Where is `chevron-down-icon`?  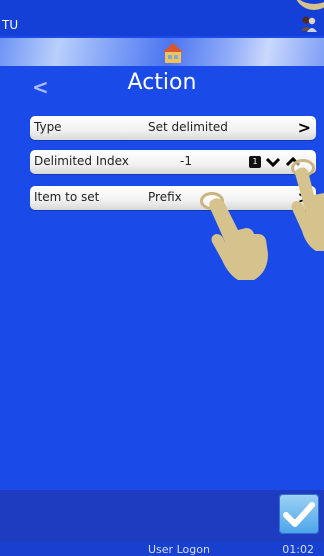
chevron-down-icon is located at coordinates (273, 162).